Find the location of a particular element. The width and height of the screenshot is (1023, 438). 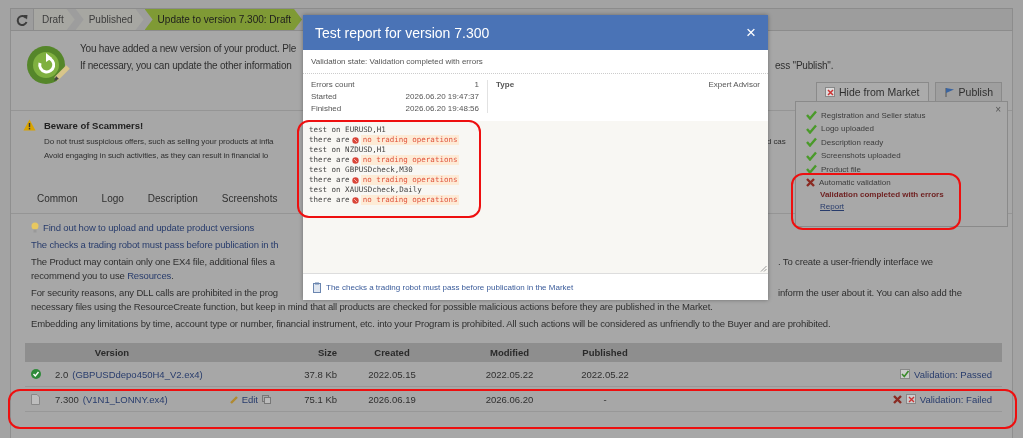

validation-state: Validation state: Validation completed with errors is located at coordinates (535, 62).